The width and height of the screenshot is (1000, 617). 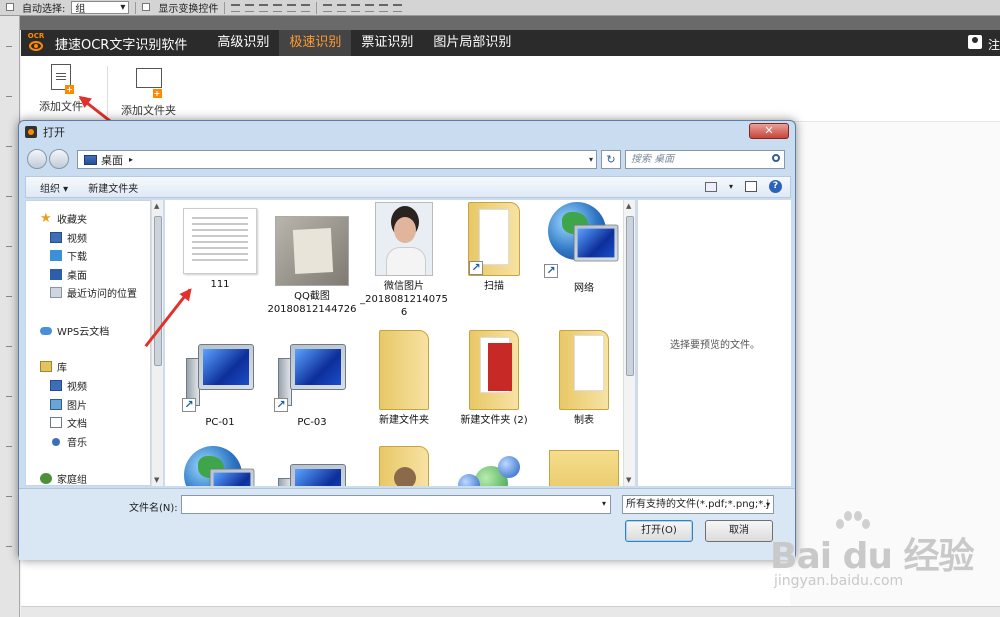 I want to click on sidebar-item-library-videos: 视频, so click(x=68, y=385).